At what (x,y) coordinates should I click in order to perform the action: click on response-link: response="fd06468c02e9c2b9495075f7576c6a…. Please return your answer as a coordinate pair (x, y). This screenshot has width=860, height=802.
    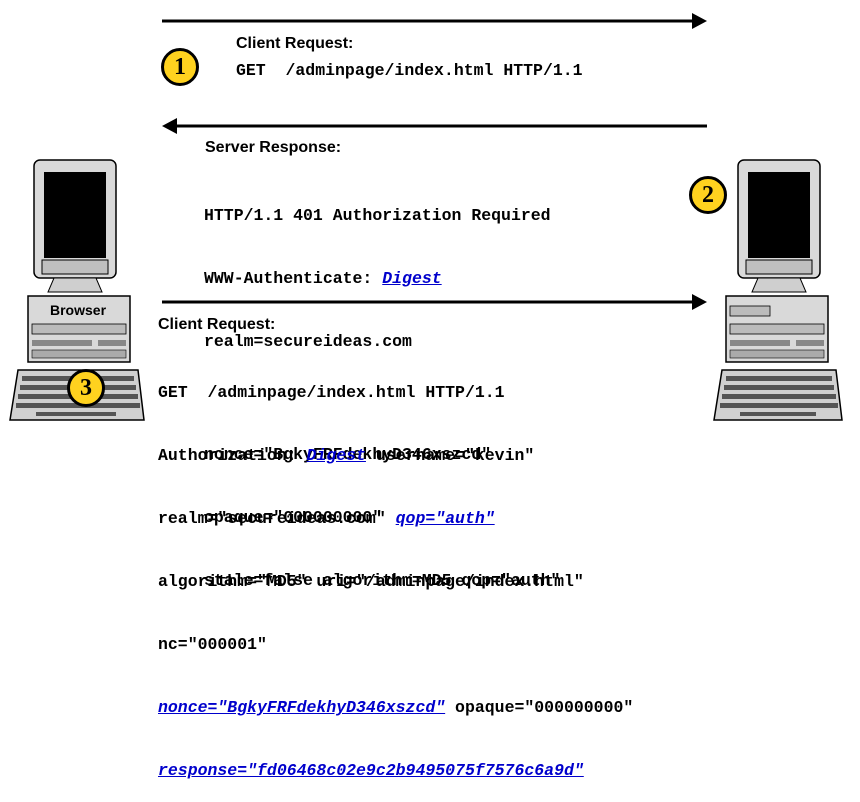
    Looking at the image, I should click on (371, 770).